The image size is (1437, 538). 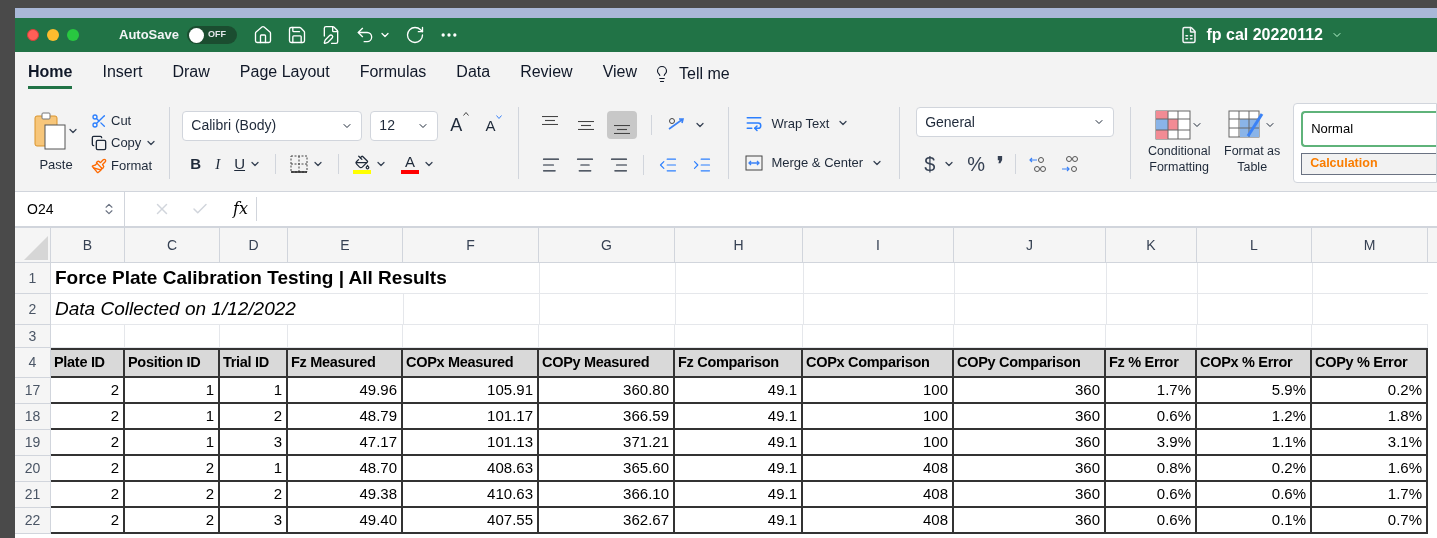 I want to click on table-cell: 366.10, so click(x=607, y=495).